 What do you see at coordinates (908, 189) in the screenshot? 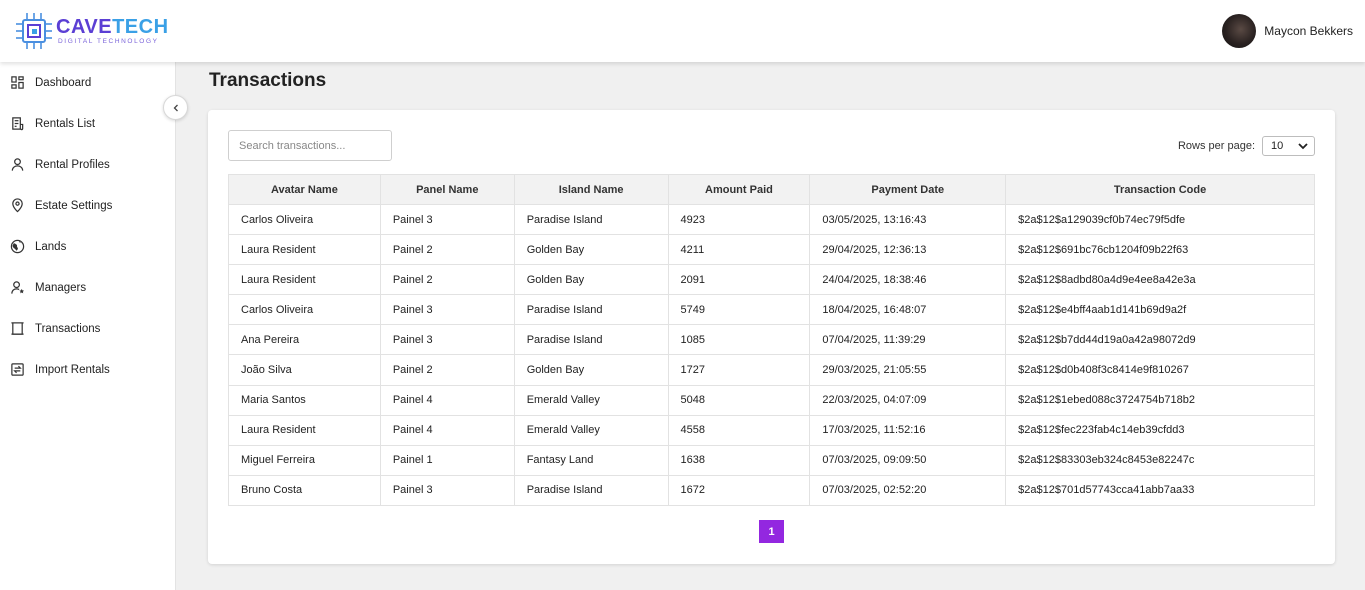
I see `column-header-payment-date: Payment Date` at bounding box center [908, 189].